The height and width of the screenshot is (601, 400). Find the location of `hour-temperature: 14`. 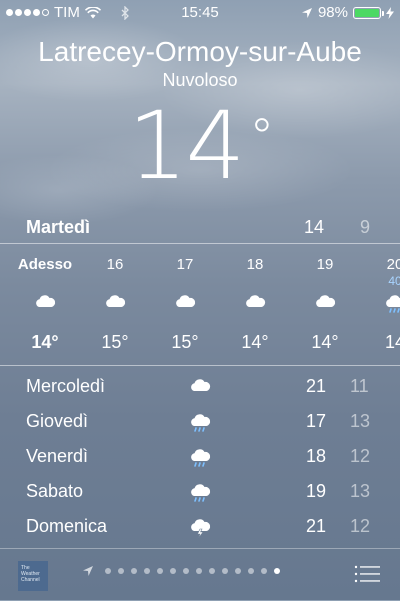

hour-temperature: 14 is located at coordinates (392, 342).